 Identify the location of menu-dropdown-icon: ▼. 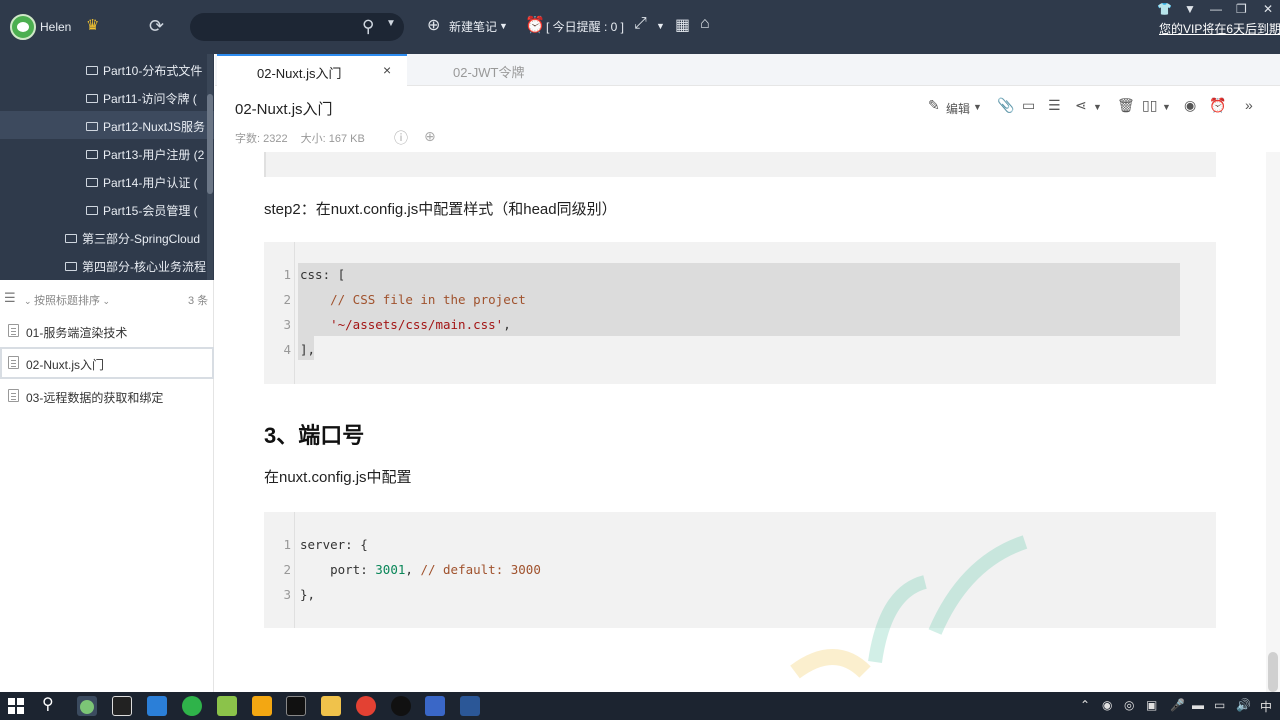
(1190, 9).